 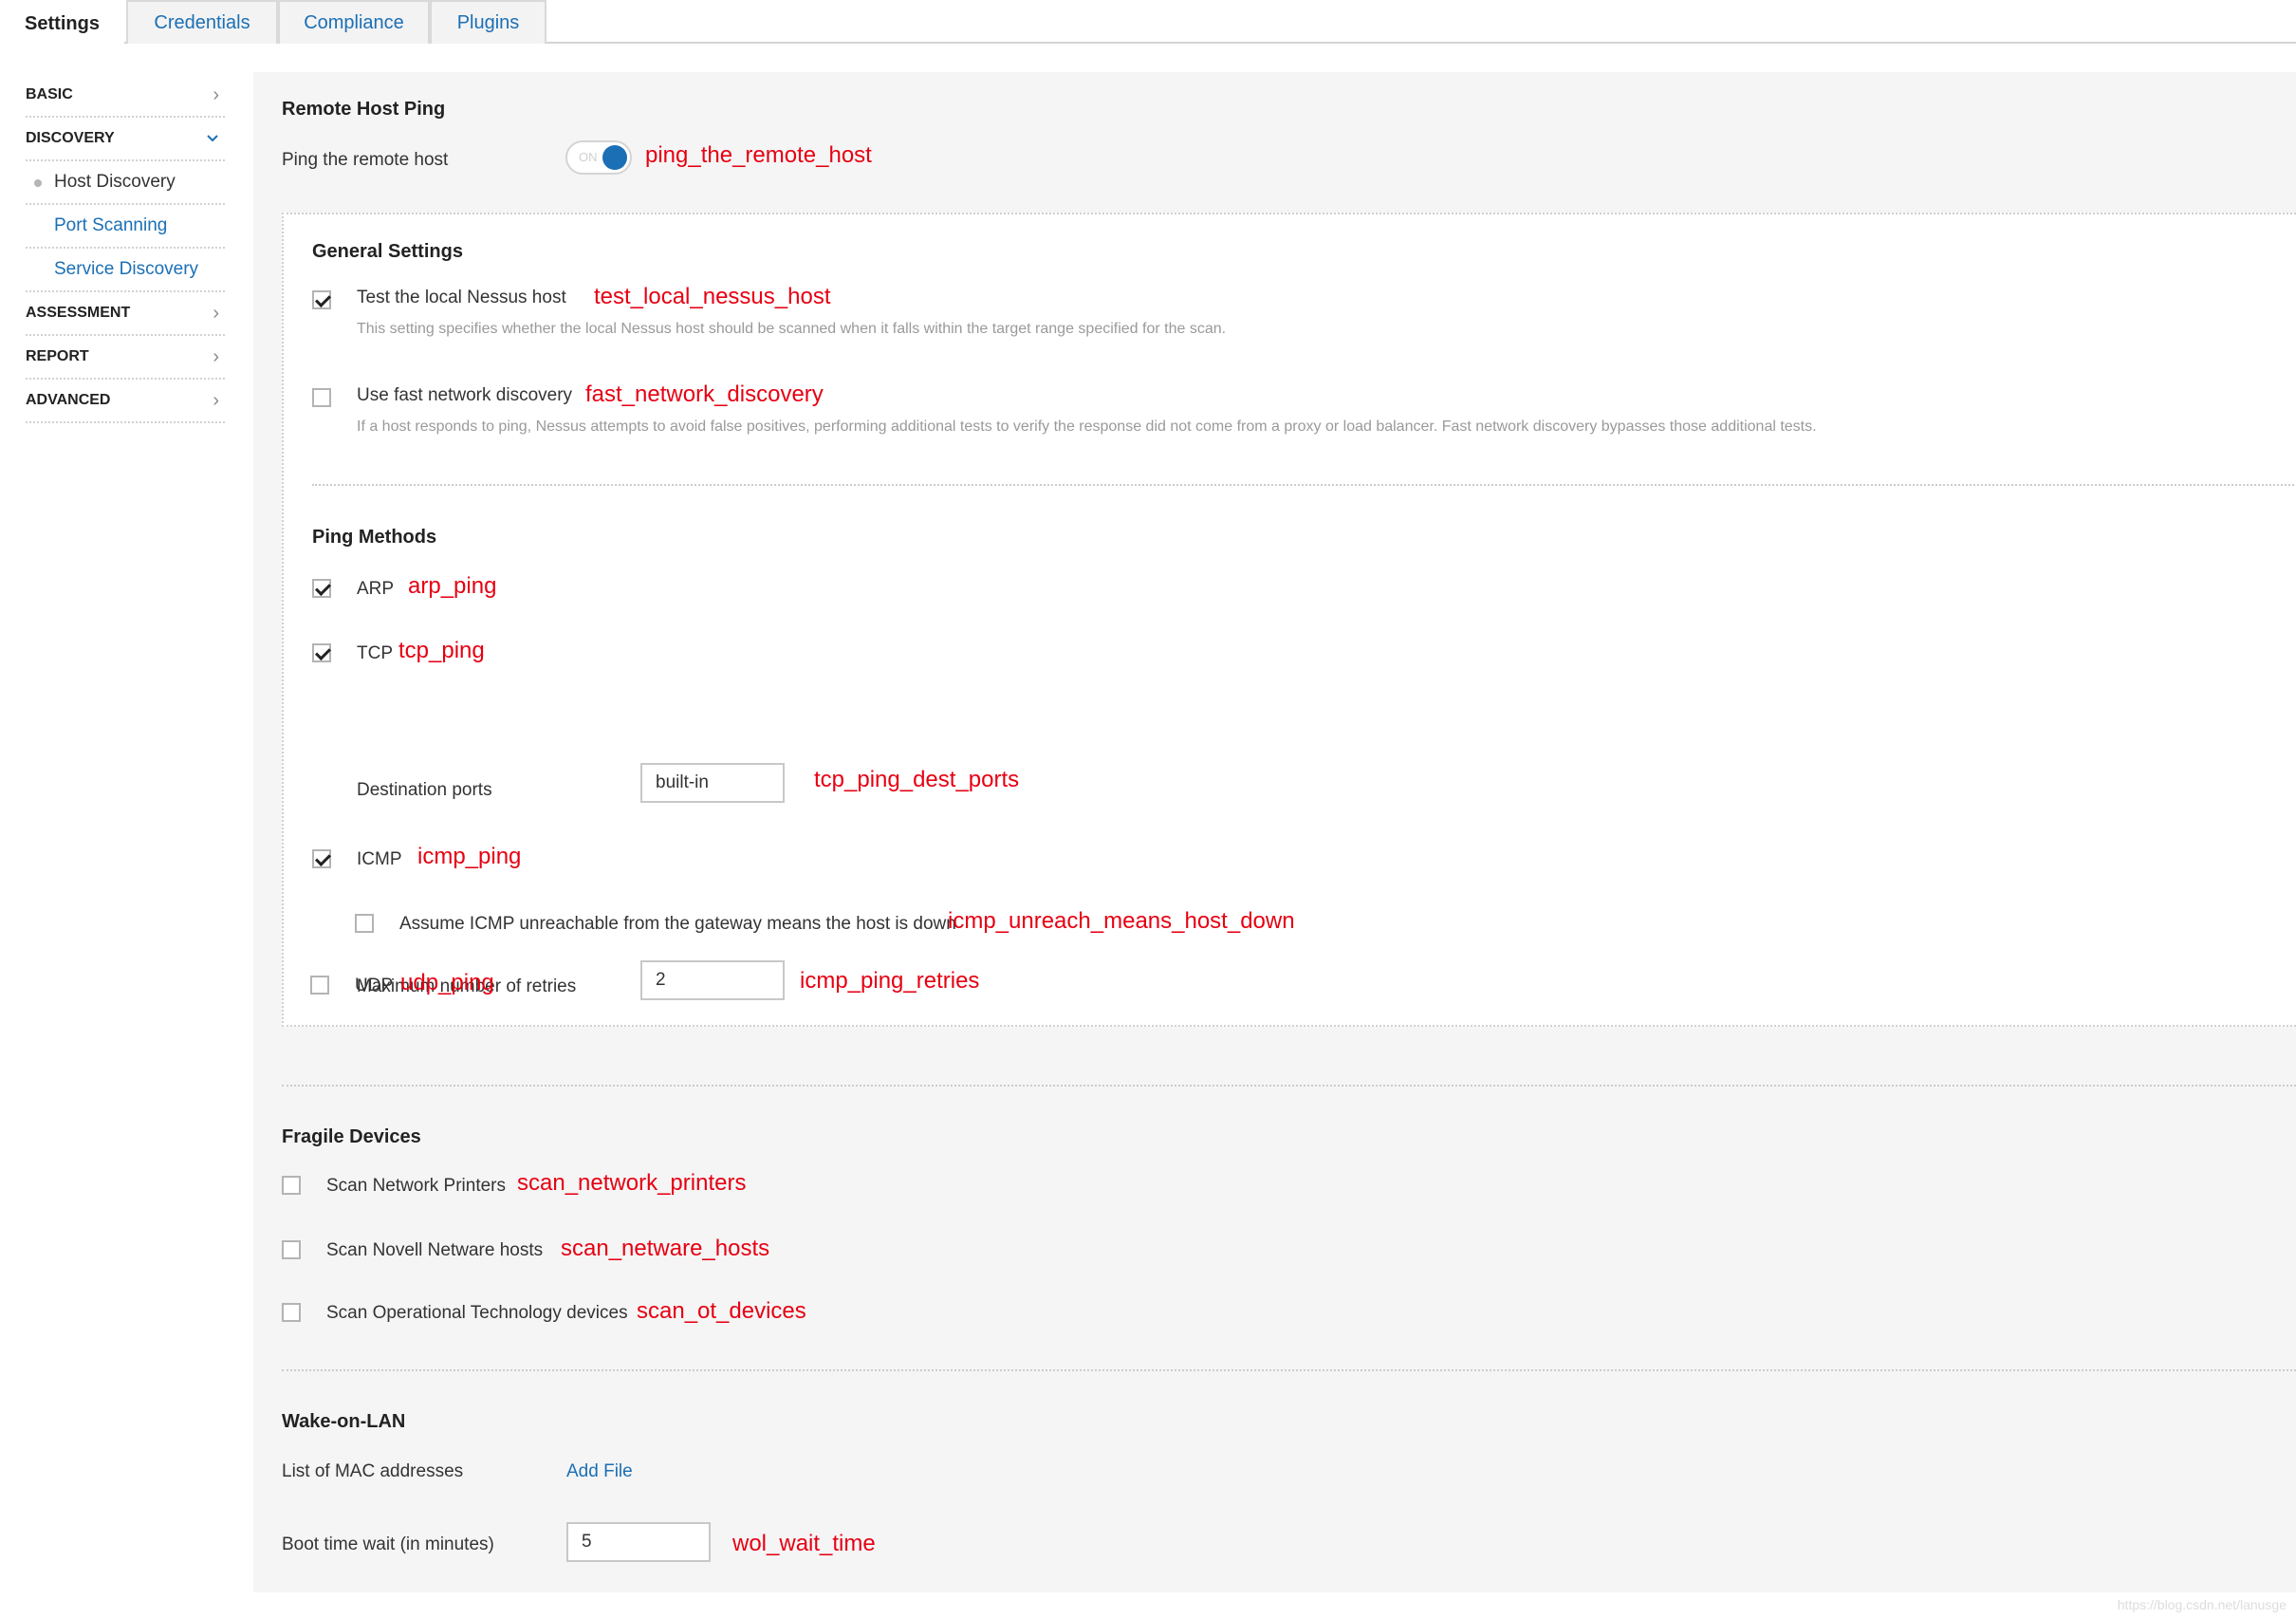 What do you see at coordinates (599, 1471) in the screenshot?
I see `add-file-link: Add File` at bounding box center [599, 1471].